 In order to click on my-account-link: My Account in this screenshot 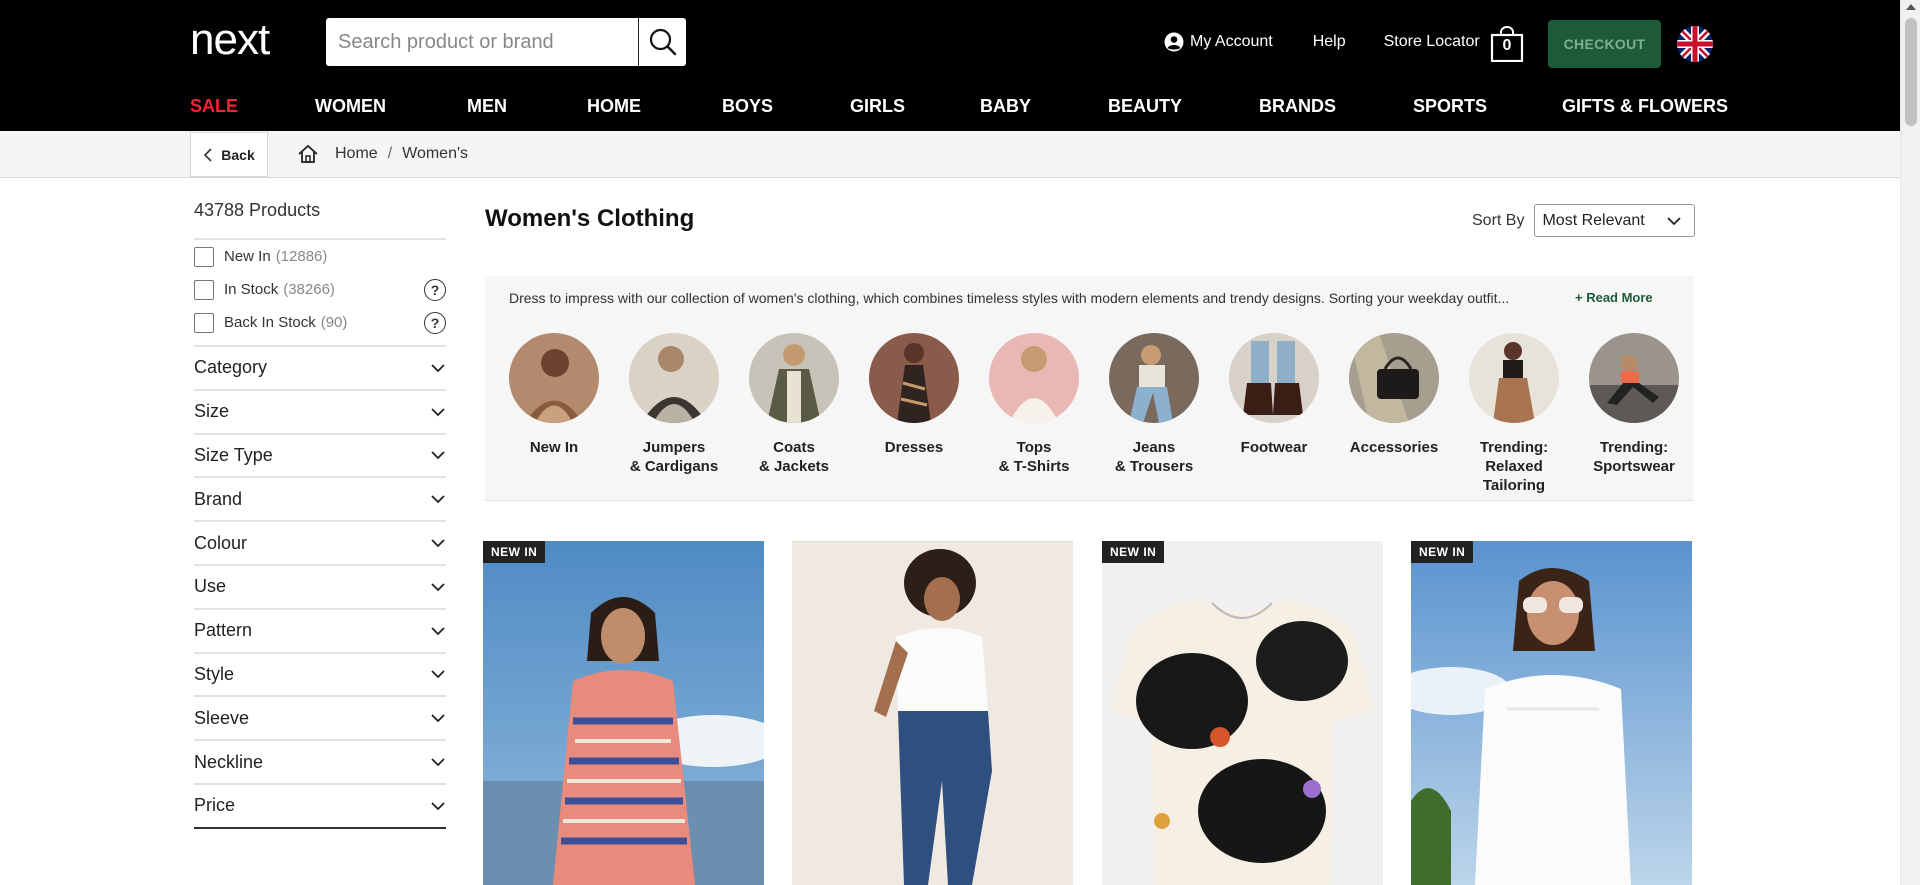, I will do `click(1218, 42)`.